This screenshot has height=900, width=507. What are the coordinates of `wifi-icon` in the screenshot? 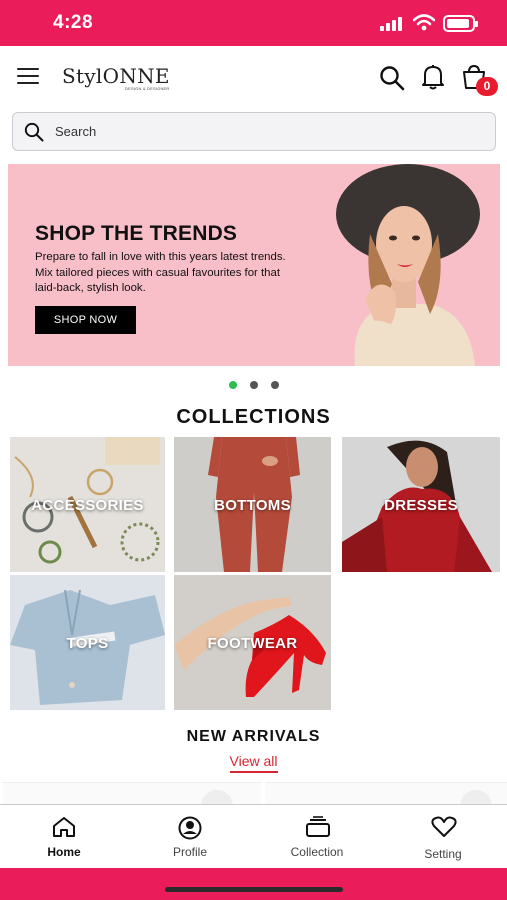 It's located at (424, 22).